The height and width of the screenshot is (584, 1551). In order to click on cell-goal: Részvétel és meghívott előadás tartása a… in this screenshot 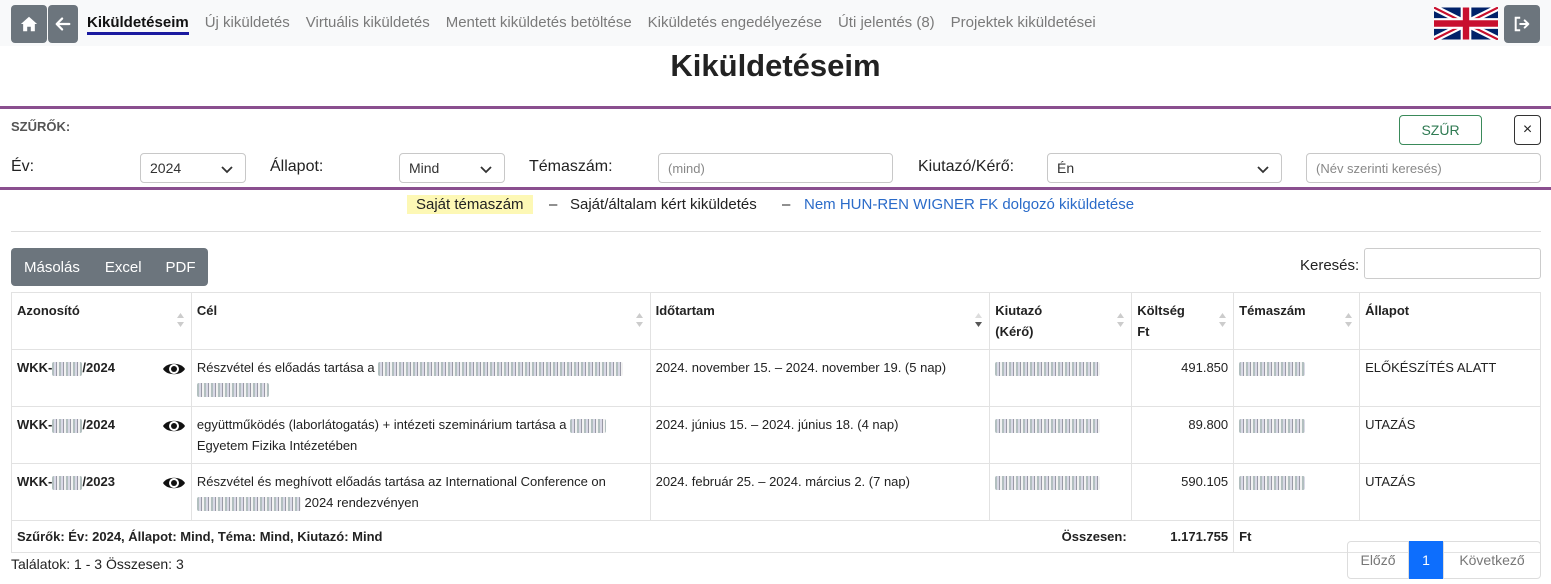, I will do `click(420, 492)`.